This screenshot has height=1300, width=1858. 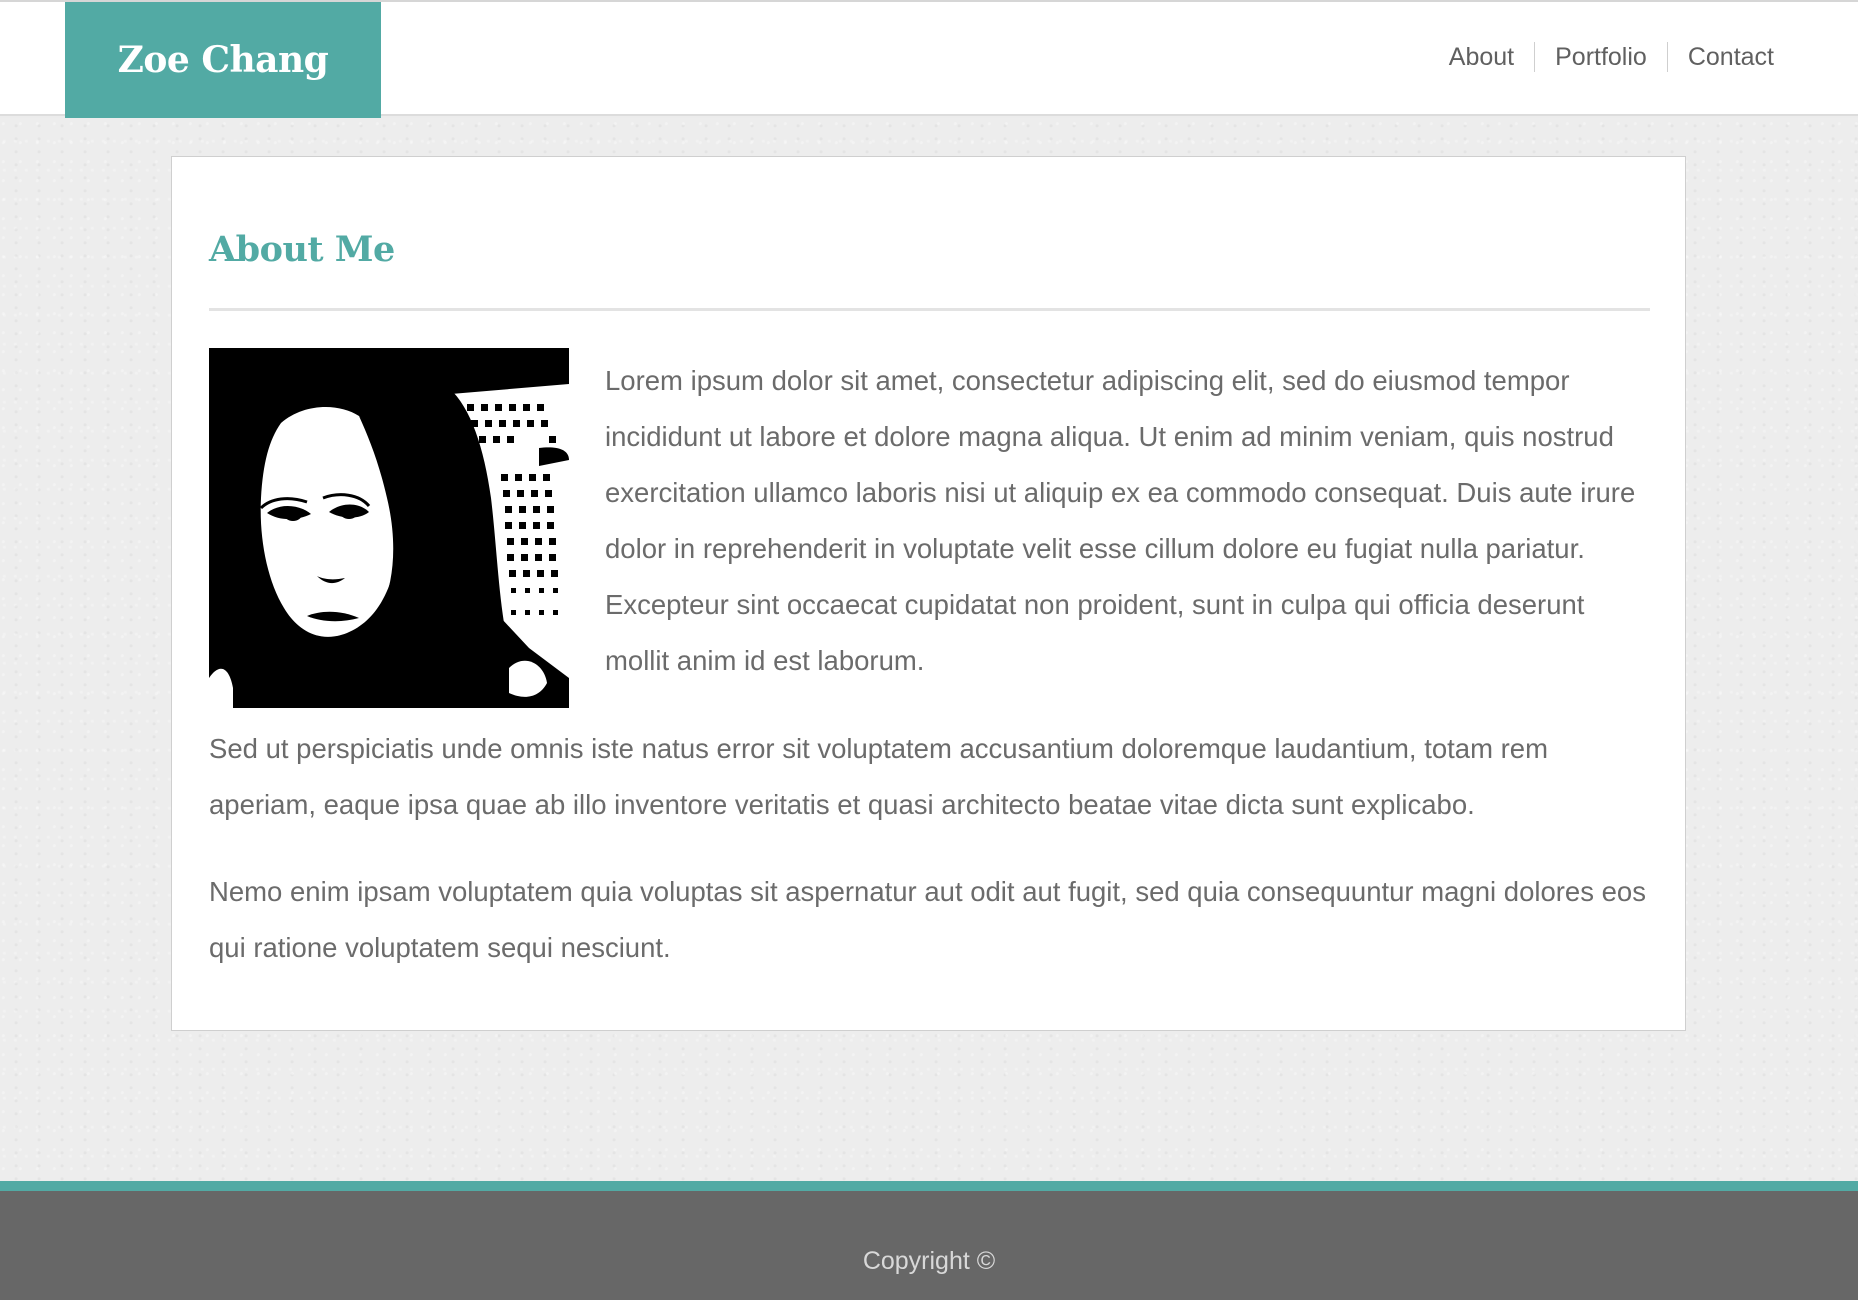 I want to click on title-divider, so click(x=929, y=309).